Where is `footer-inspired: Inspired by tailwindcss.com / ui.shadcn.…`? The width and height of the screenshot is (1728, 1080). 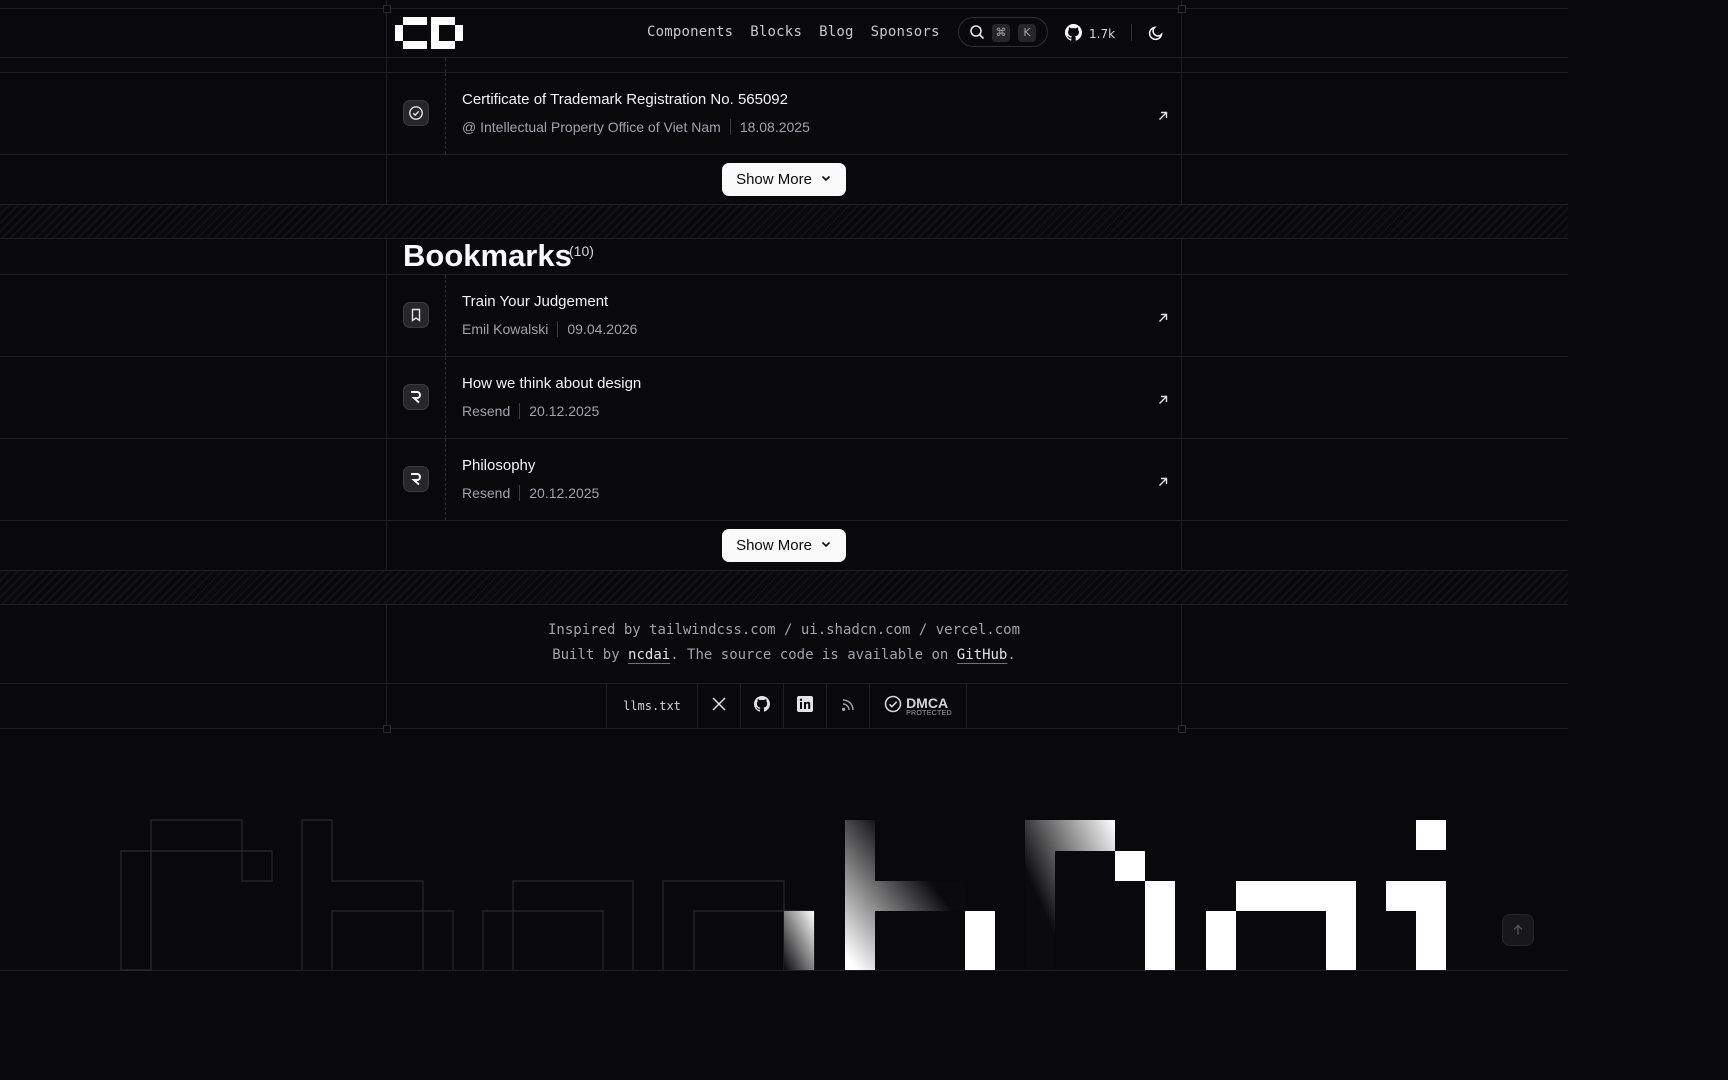 footer-inspired: Inspired by tailwindcss.com / ui.shadcn.… is located at coordinates (783, 630).